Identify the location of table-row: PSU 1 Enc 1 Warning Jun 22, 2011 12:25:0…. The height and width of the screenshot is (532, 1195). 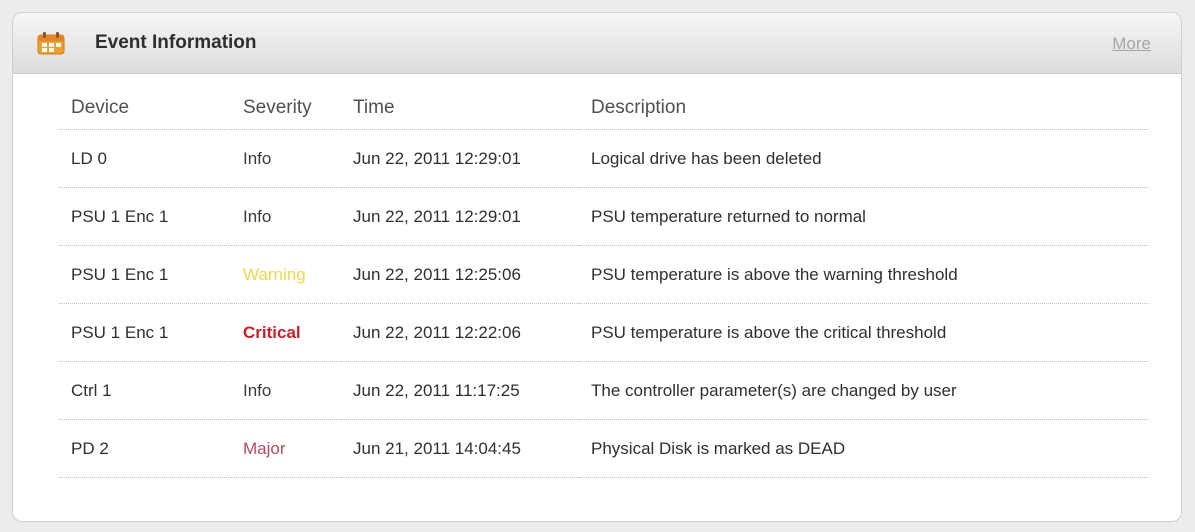
(604, 274).